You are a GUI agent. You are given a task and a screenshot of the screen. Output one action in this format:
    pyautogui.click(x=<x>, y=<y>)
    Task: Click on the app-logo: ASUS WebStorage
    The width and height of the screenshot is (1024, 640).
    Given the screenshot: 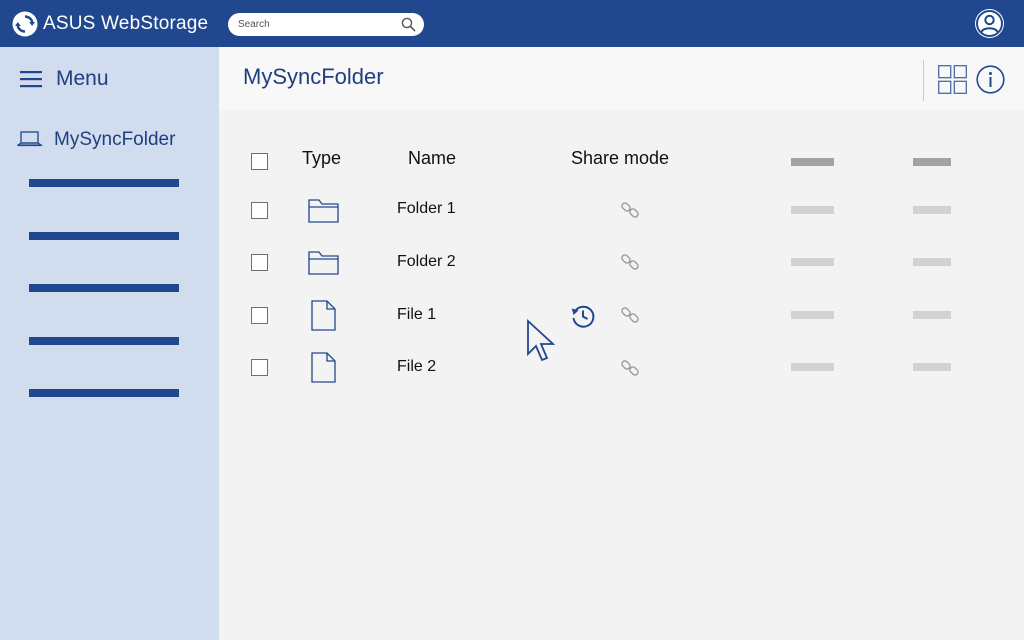 What is the action you would take?
    pyautogui.click(x=110, y=24)
    